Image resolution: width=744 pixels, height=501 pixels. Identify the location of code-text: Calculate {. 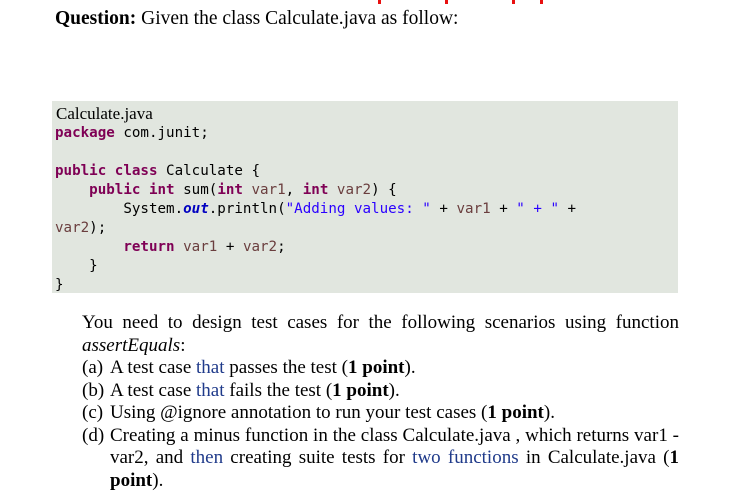
(209, 171).